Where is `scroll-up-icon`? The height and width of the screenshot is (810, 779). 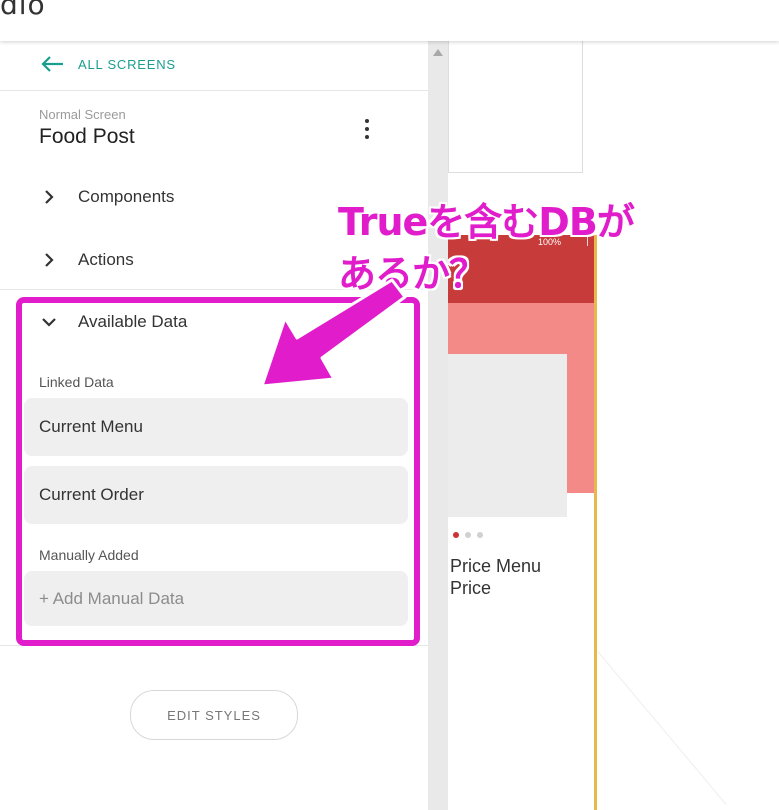
scroll-up-icon is located at coordinates (438, 52).